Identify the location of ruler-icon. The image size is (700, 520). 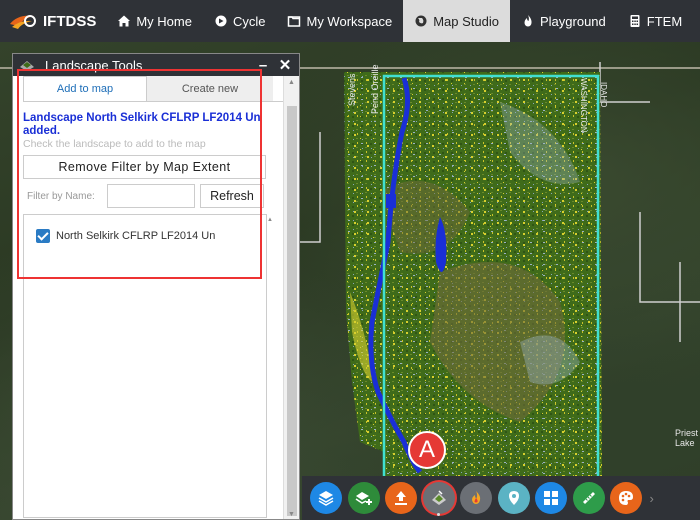
(588, 498).